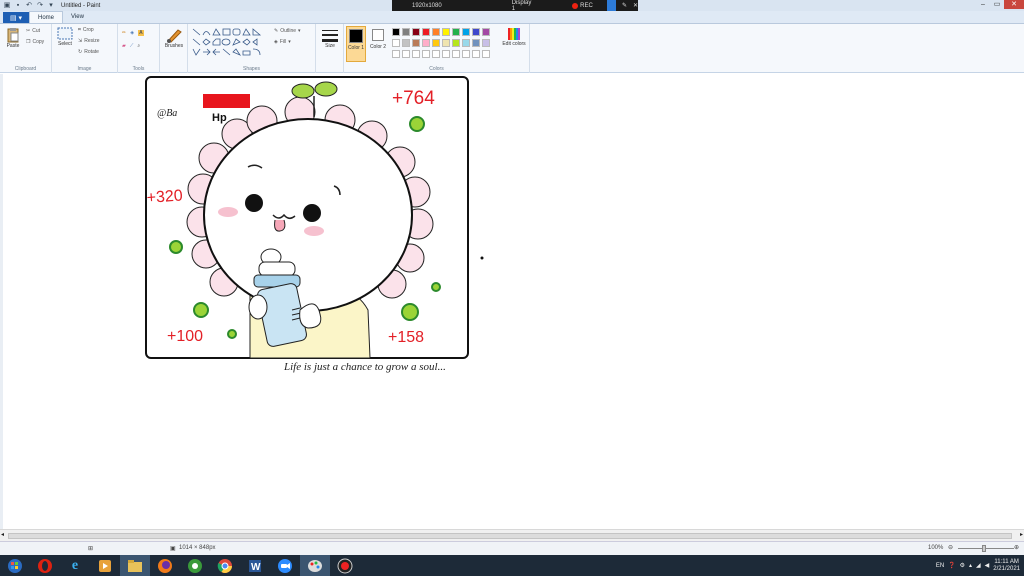 This screenshot has width=1024, height=576. I want to click on rotate-button: ↻ Rotate, so click(88, 52).